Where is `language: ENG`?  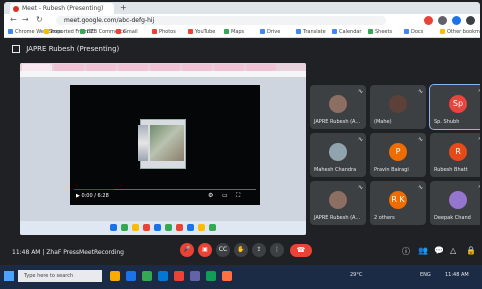 language: ENG is located at coordinates (425, 275).